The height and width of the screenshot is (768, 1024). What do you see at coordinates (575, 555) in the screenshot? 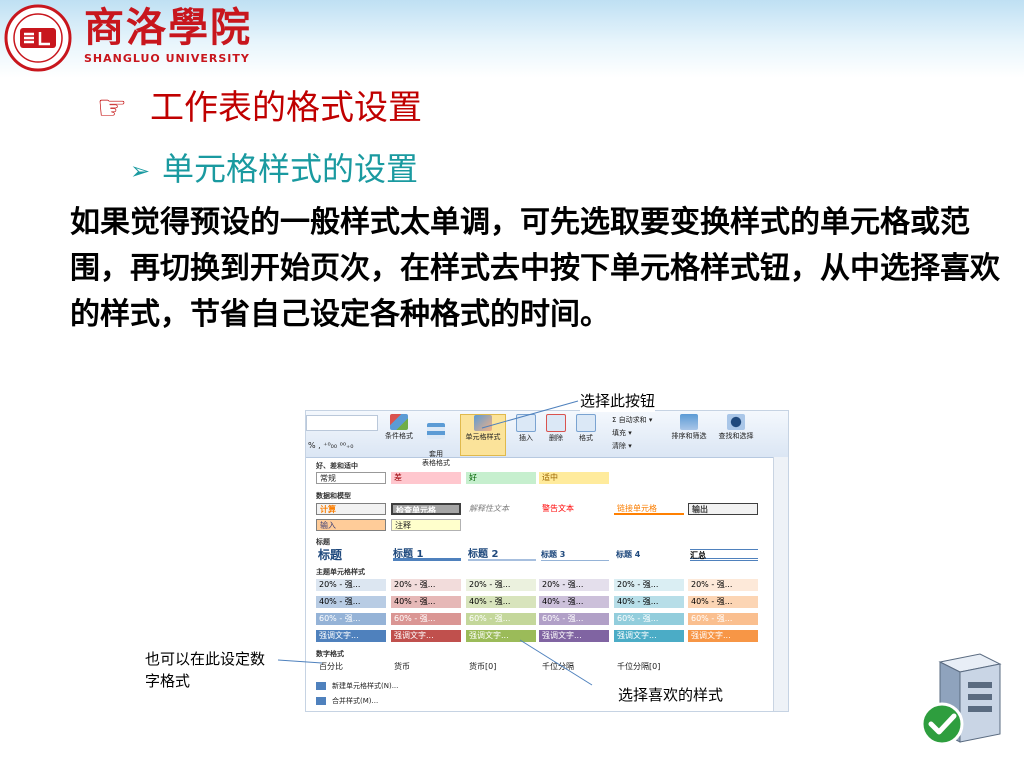
I see `style-cell: 标题 3` at bounding box center [575, 555].